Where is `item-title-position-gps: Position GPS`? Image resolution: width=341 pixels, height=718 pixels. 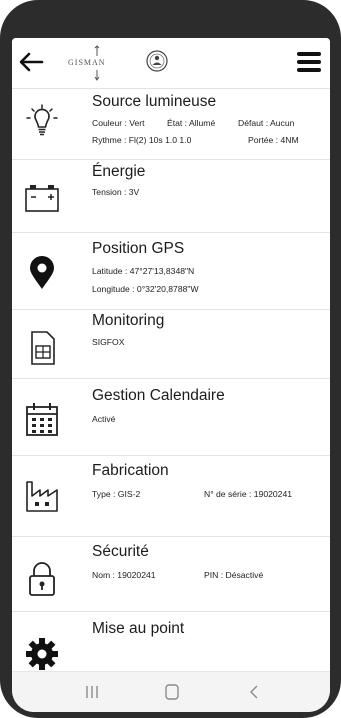
item-title-position-gps: Position GPS is located at coordinates (138, 248).